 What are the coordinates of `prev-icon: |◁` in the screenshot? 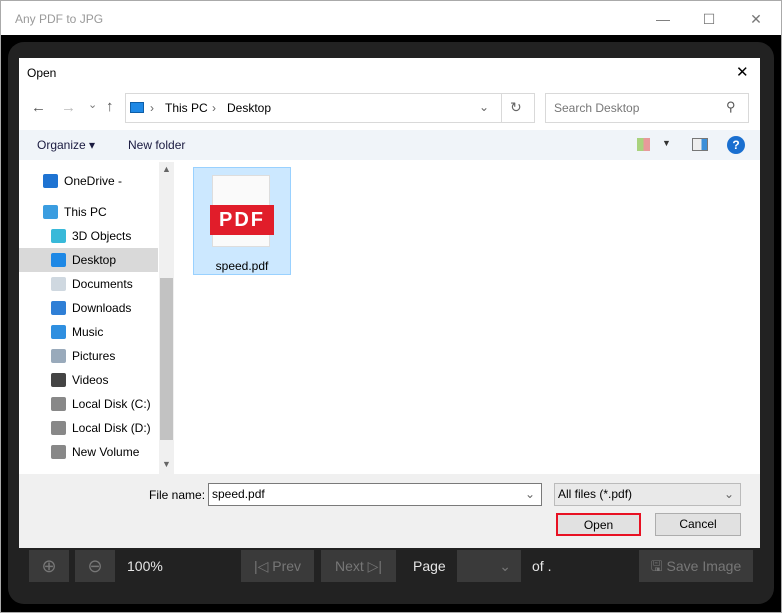 It's located at (263, 566).